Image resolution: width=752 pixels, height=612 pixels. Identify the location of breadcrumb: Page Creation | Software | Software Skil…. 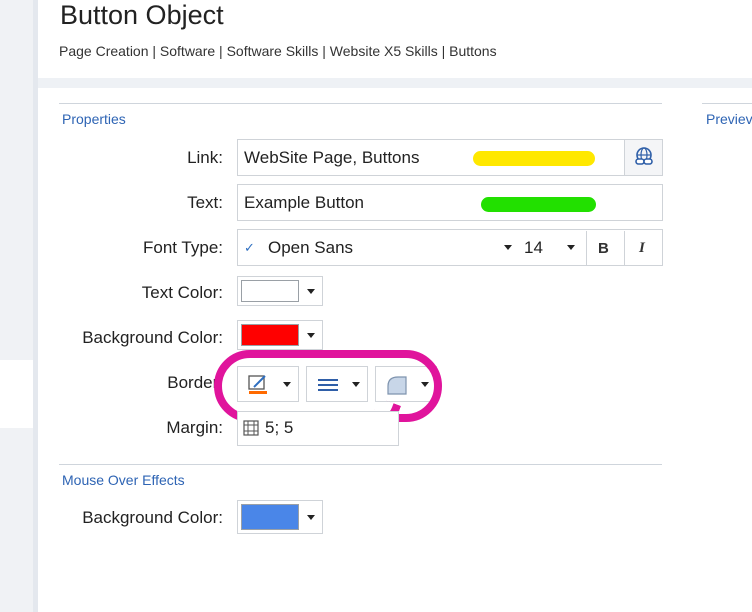
(278, 51).